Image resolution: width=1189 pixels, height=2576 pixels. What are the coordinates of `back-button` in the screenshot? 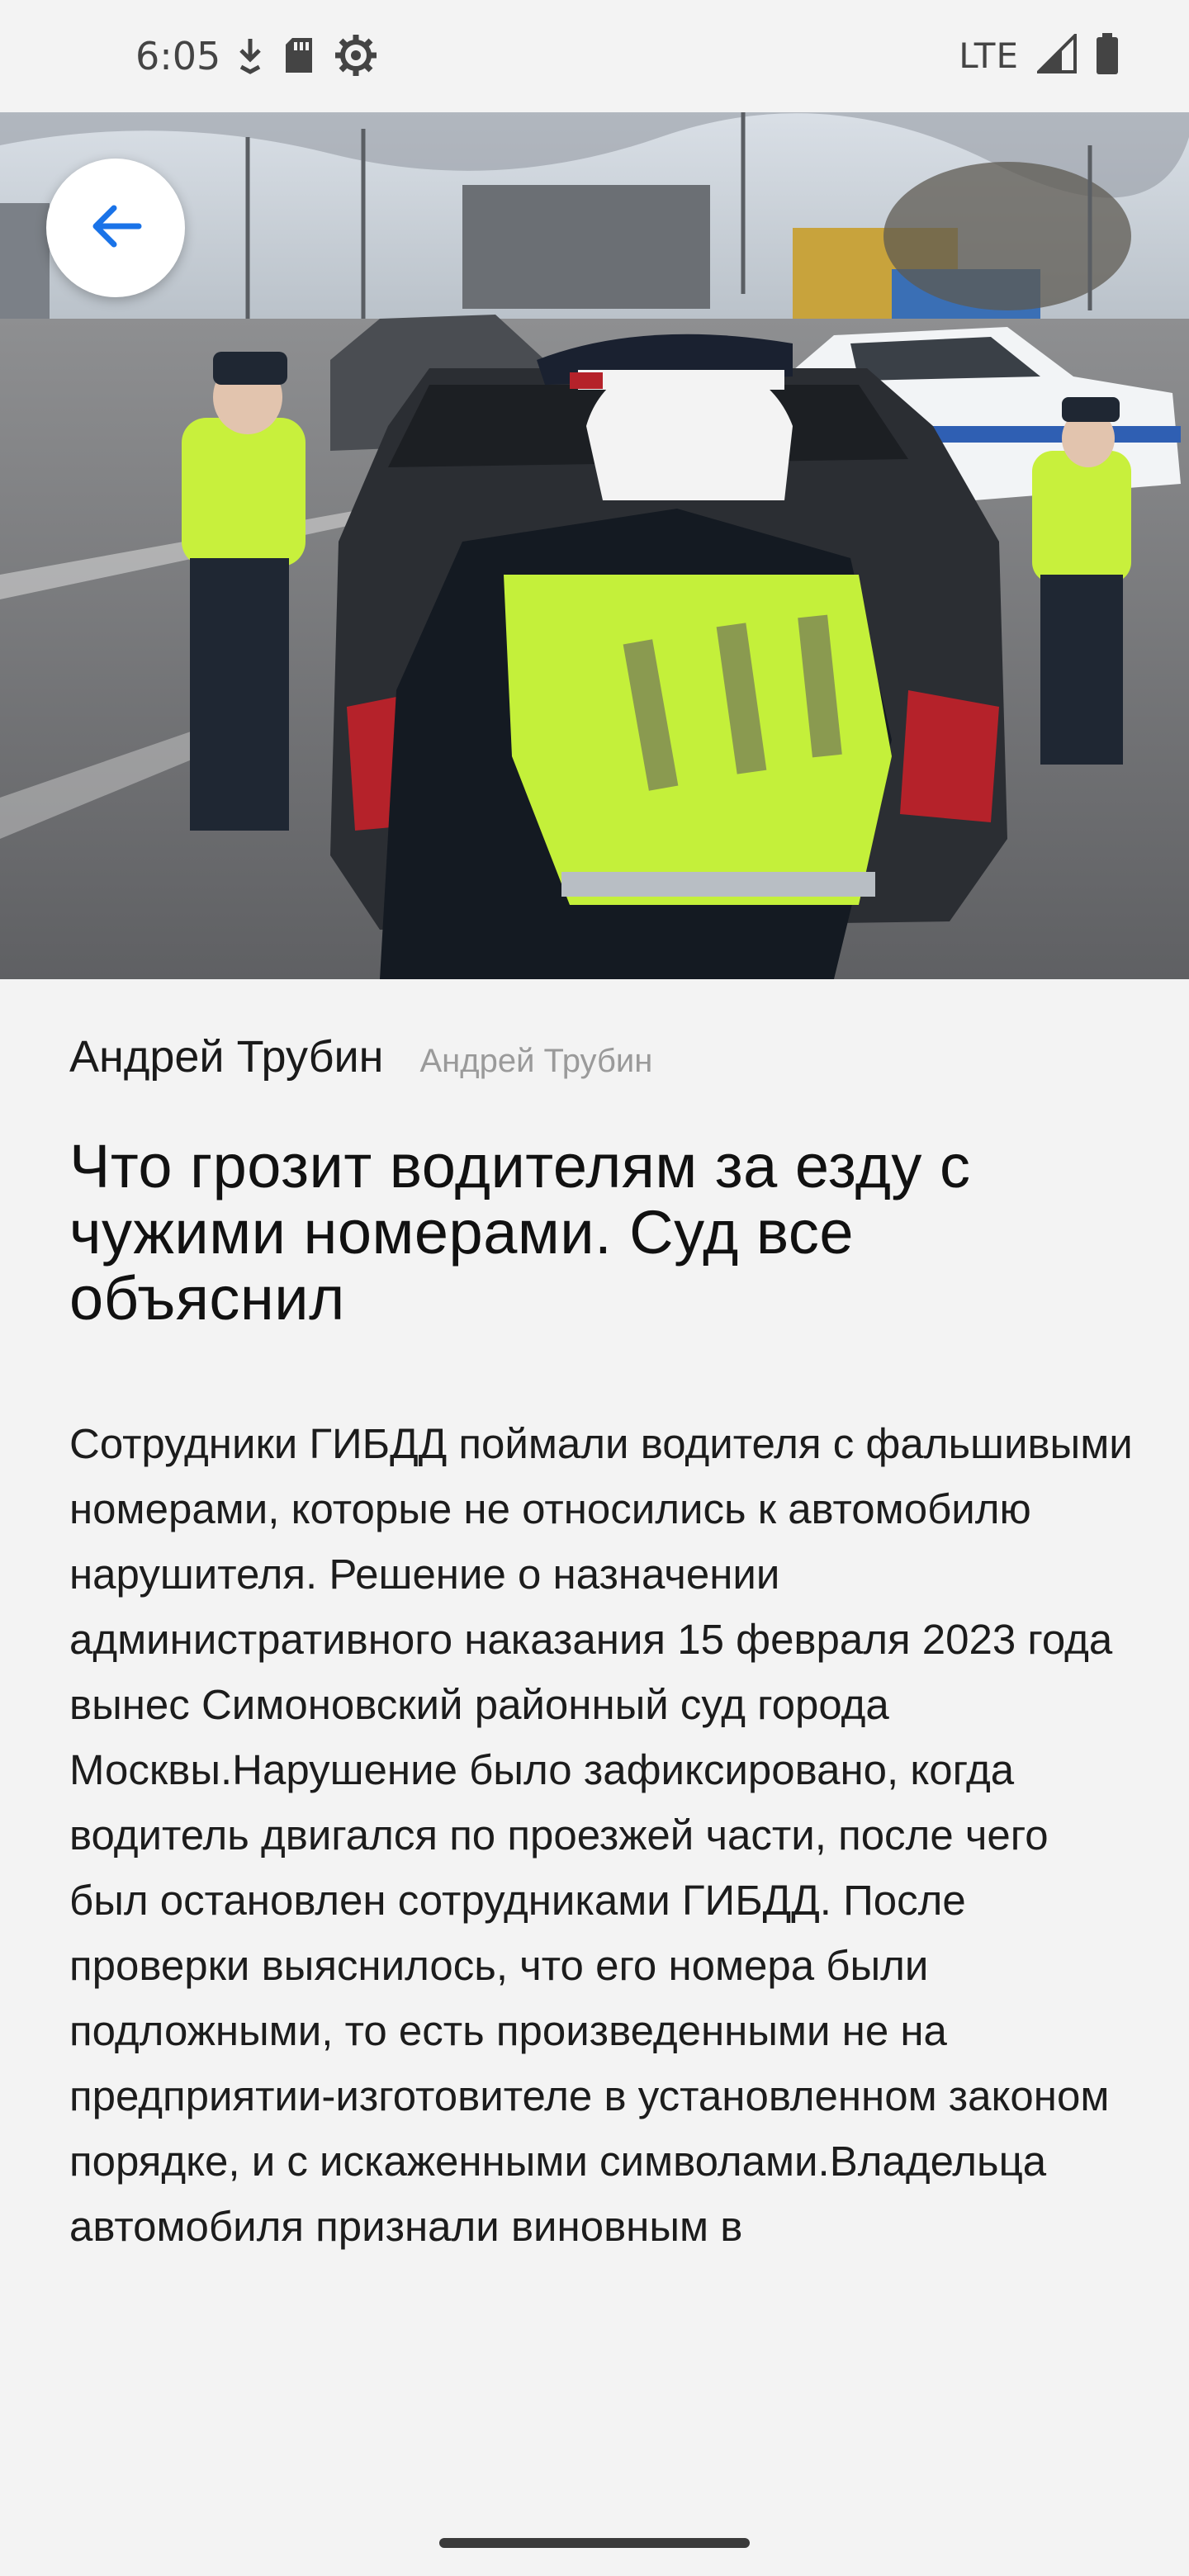 It's located at (115, 228).